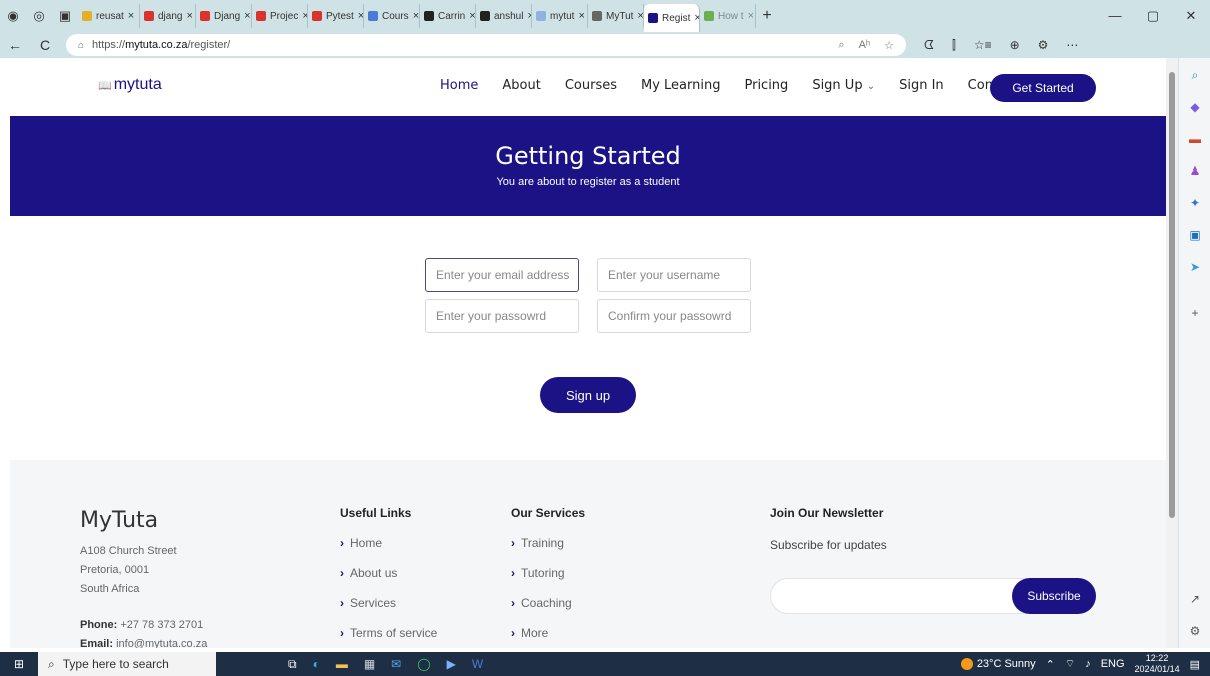  What do you see at coordinates (1195, 599) in the screenshot?
I see `external-link-icon: ↗` at bounding box center [1195, 599].